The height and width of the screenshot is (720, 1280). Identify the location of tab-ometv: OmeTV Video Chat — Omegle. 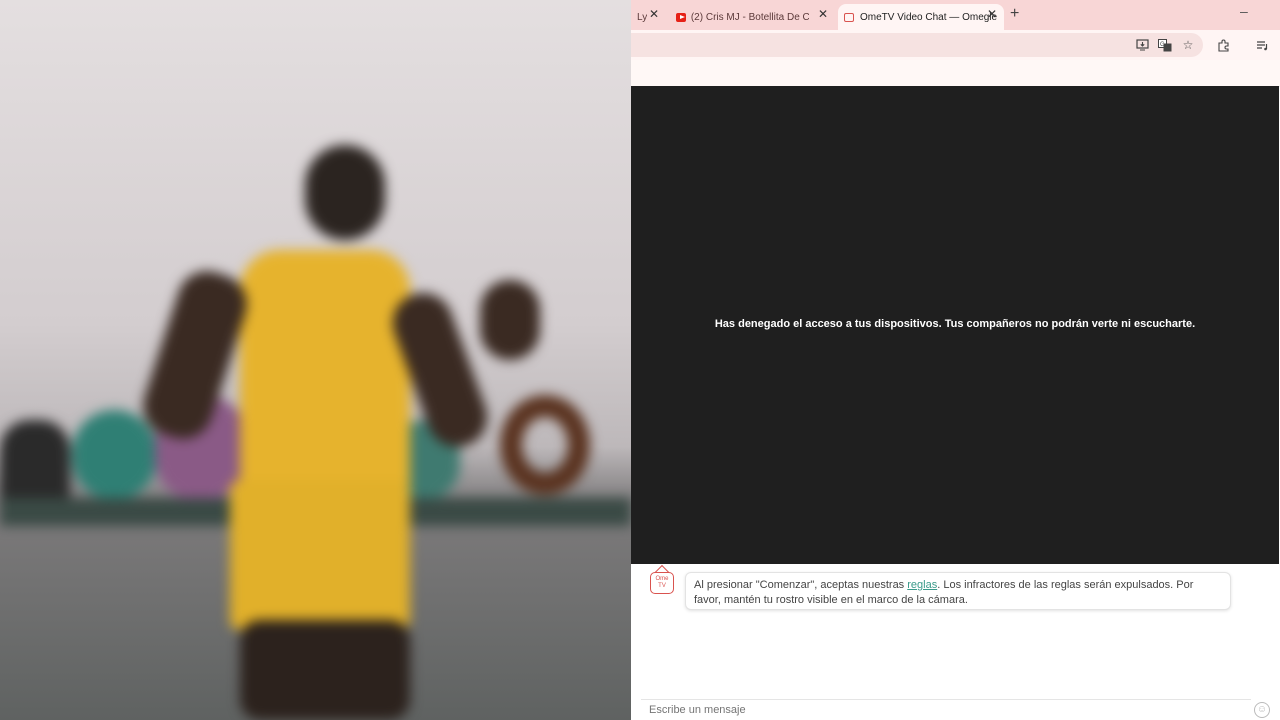
(921, 17).